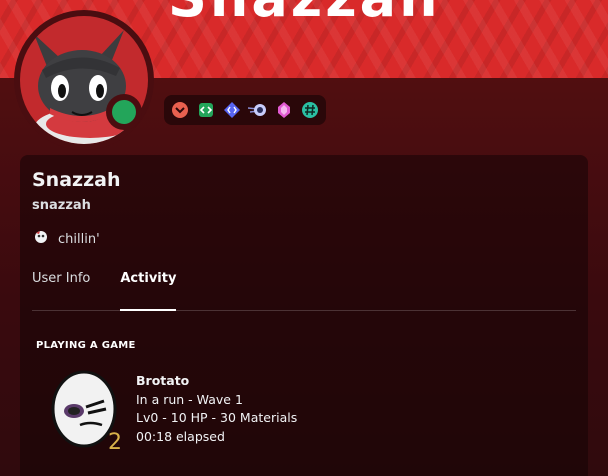 Image resolution: width=608 pixels, height=476 pixels. I want to click on gem-icon, so click(284, 110).